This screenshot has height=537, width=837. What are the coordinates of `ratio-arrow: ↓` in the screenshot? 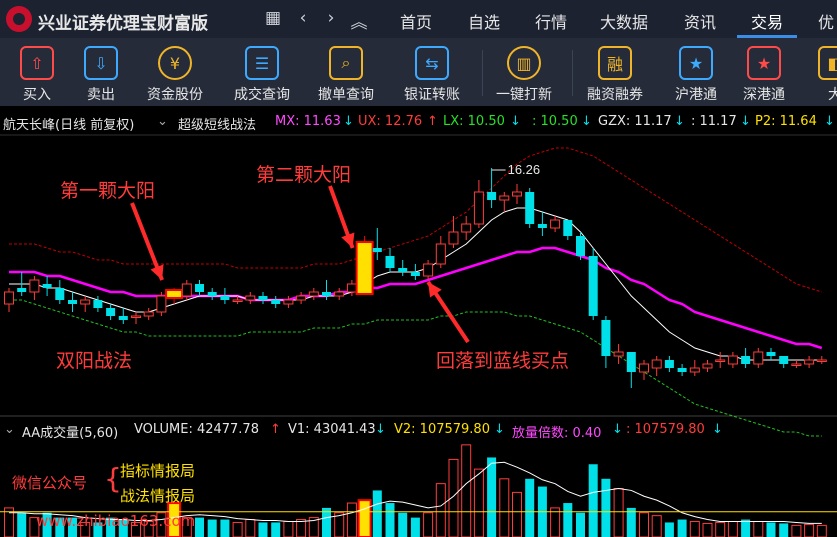 It's located at (617, 429).